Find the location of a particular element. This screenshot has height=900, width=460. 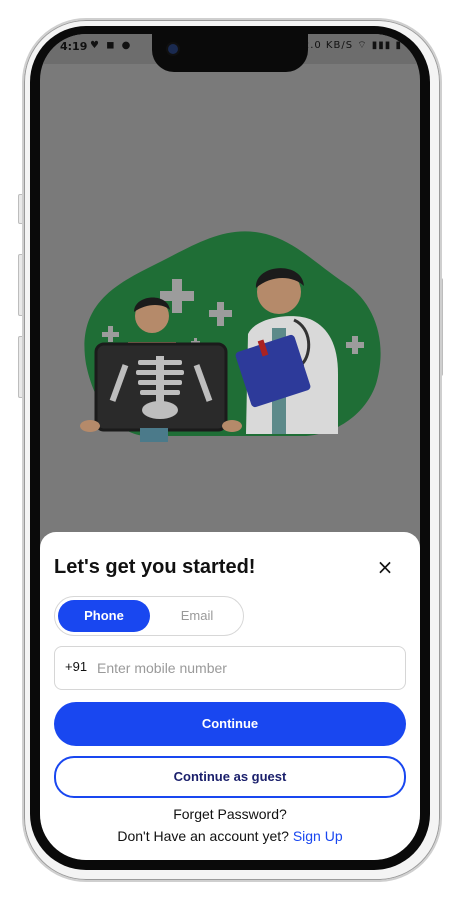

status-time: 4:19 is located at coordinates (74, 46).